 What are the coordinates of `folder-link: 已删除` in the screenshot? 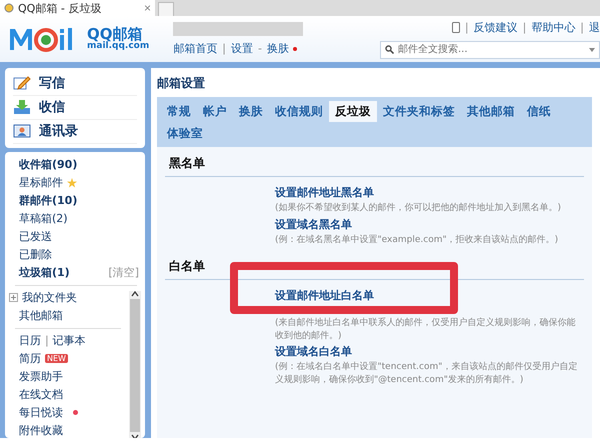 It's located at (35, 254).